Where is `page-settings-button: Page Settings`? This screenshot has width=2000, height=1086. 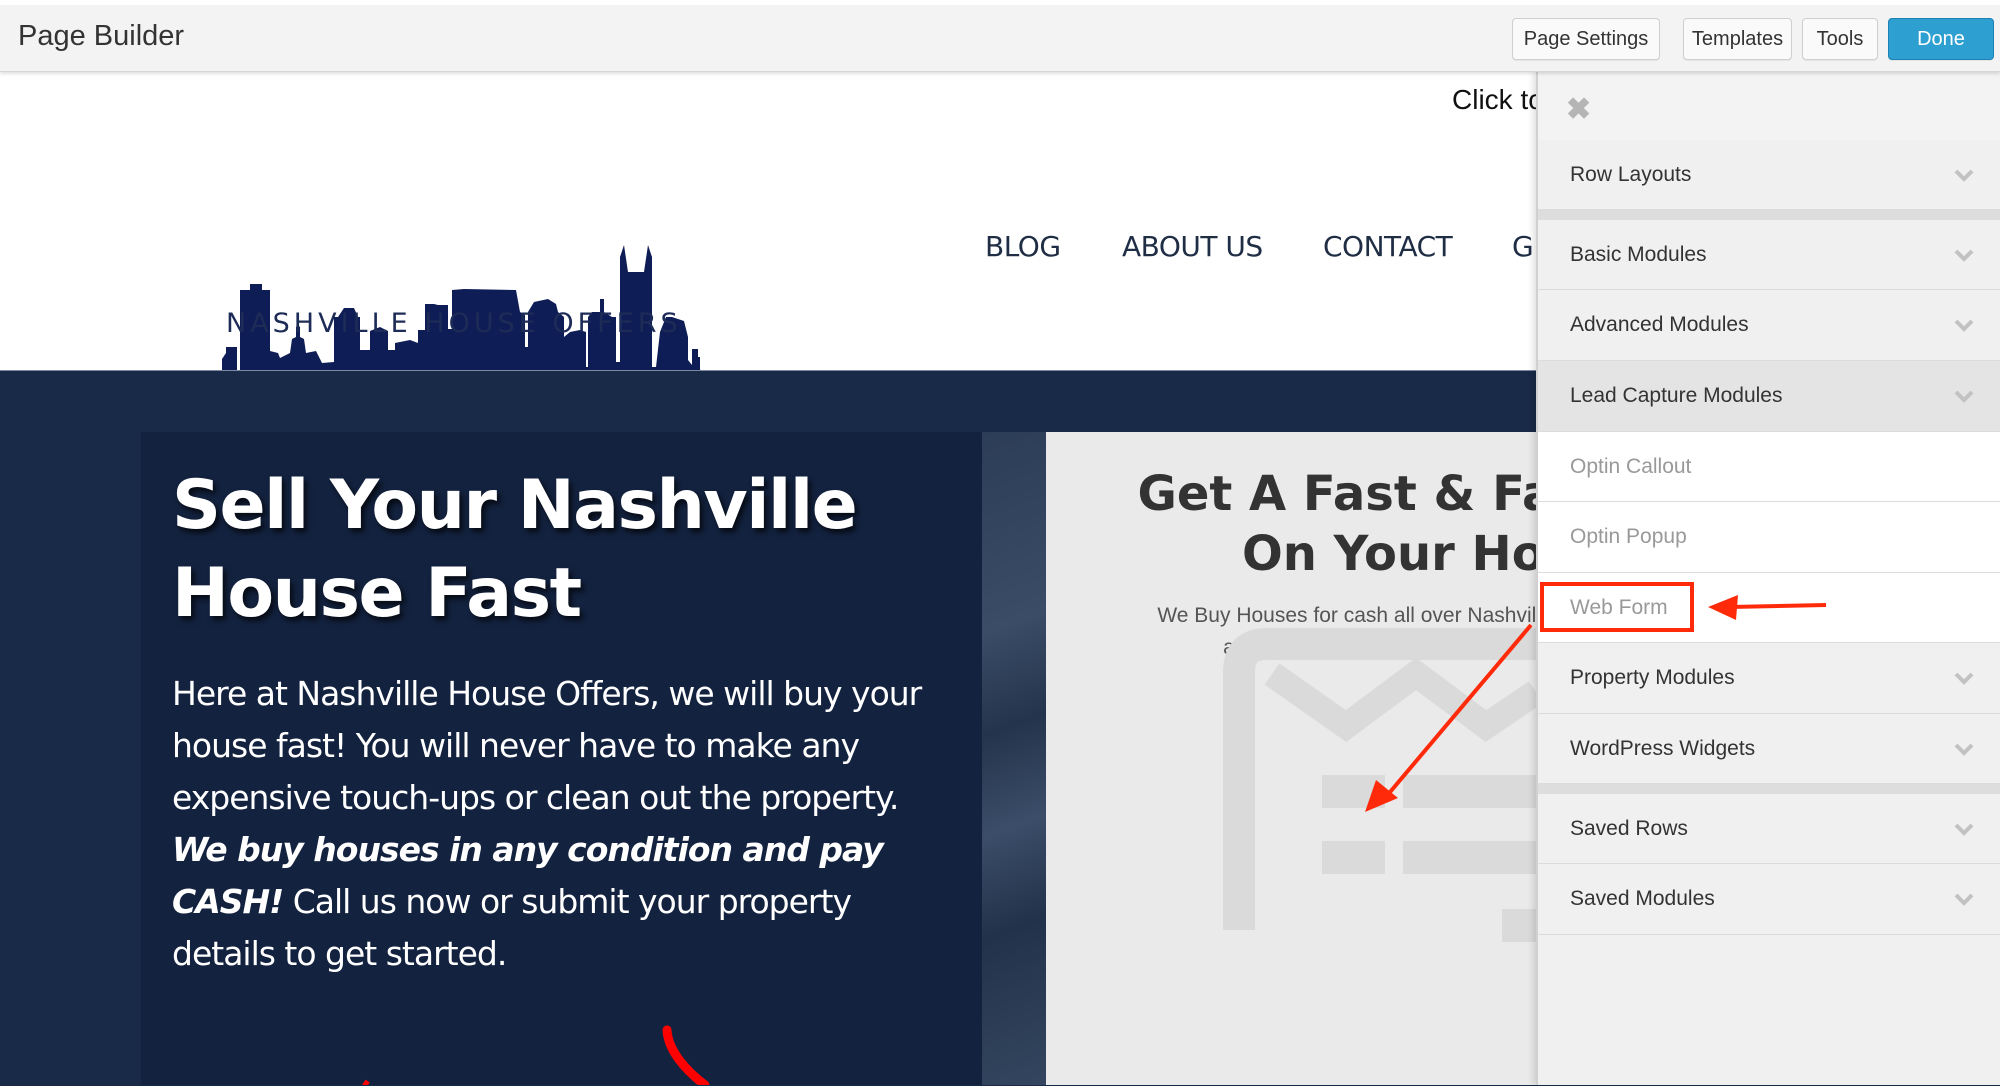 page-settings-button: Page Settings is located at coordinates (1586, 39).